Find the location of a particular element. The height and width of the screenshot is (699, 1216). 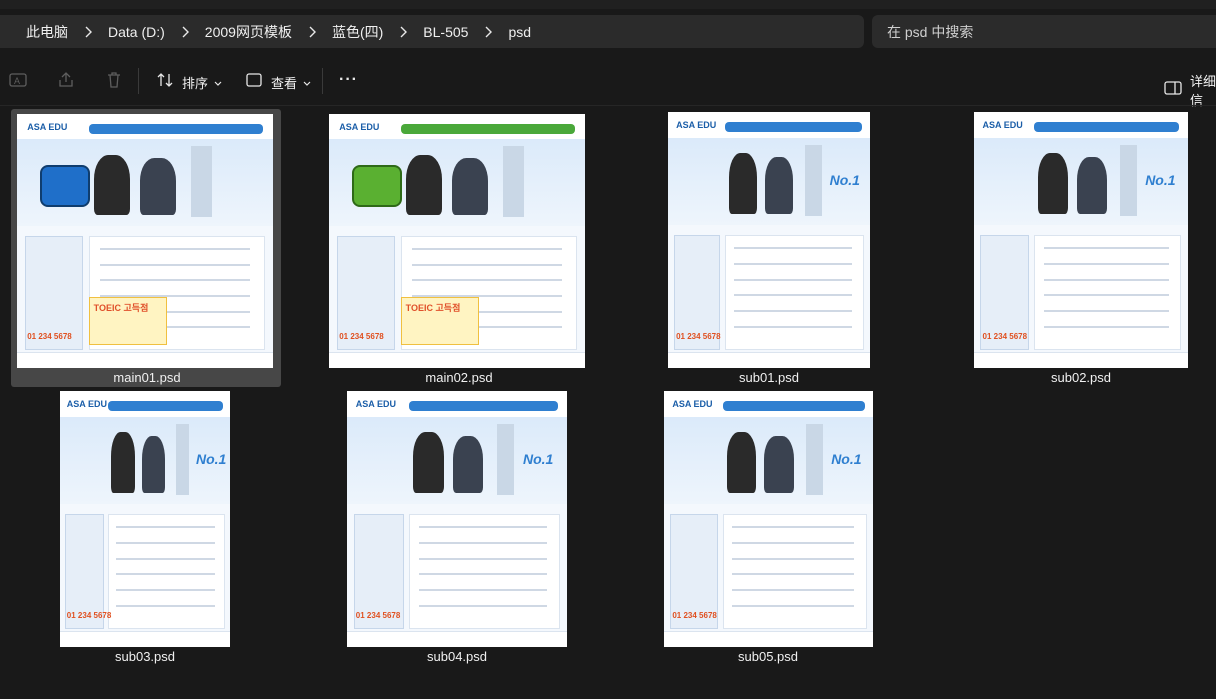

thumb-banner is located at coordinates (457, 182).